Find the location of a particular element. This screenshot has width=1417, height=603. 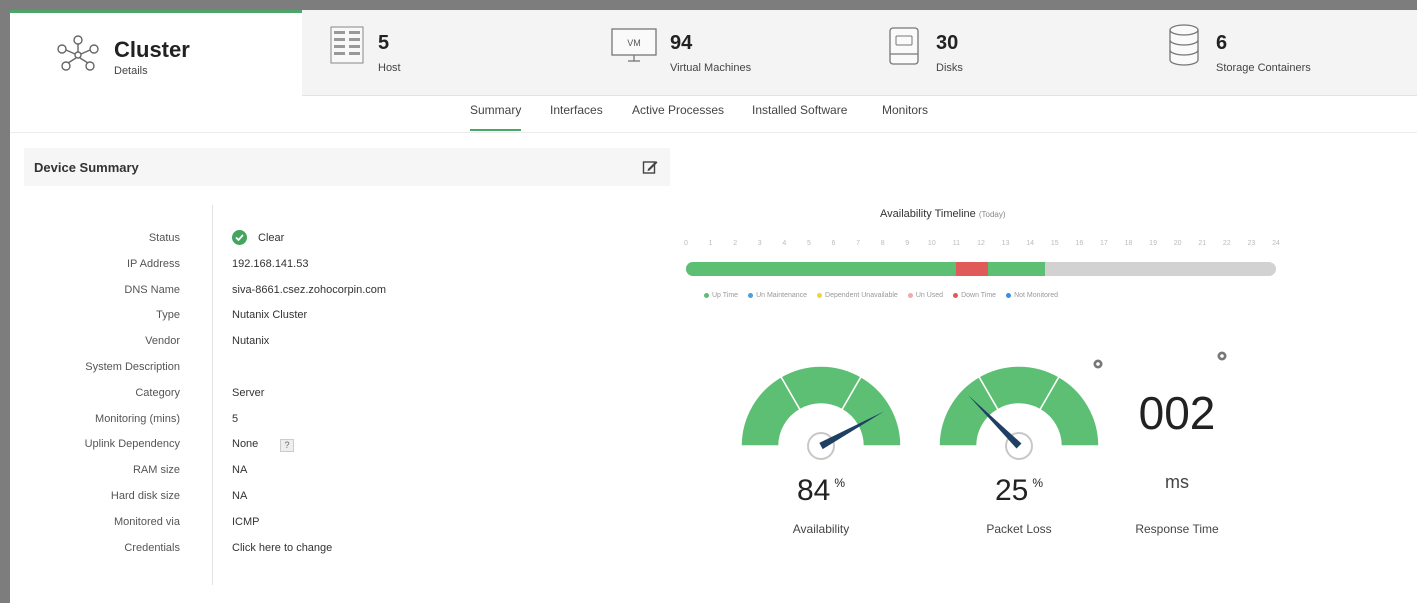

stat-virtual-machines: VM 94 Virtual Machines is located at coordinates (740, 53).